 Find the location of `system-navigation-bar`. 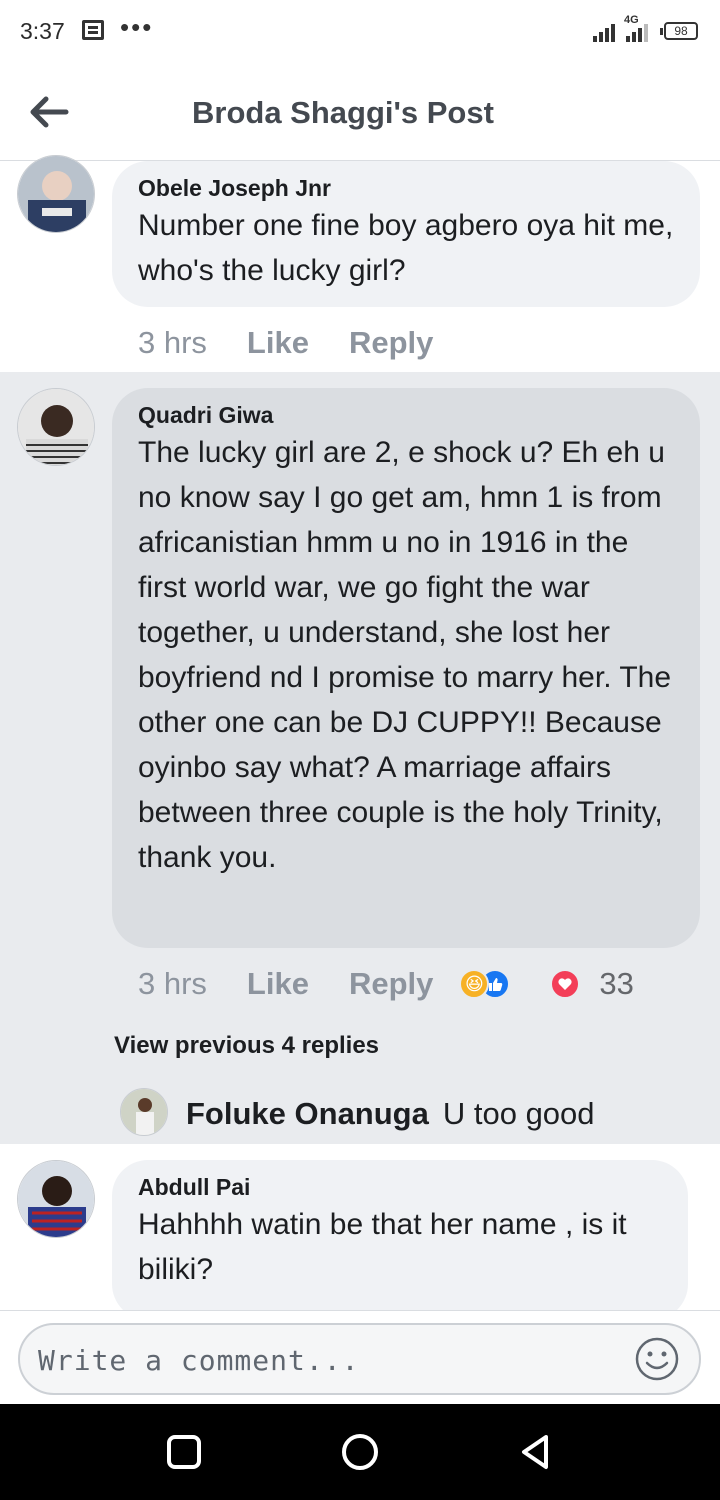

system-navigation-bar is located at coordinates (360, 1452).